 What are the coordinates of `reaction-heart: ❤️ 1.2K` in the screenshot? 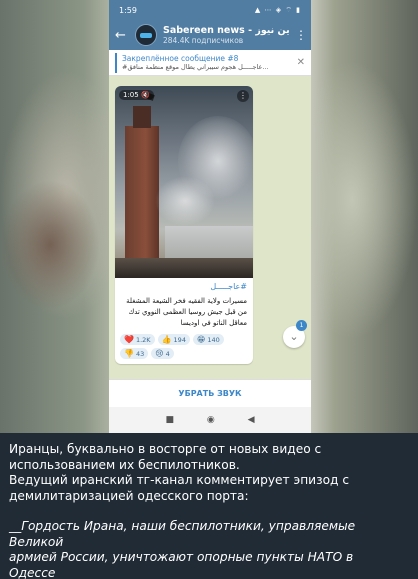 It's located at (137, 339).